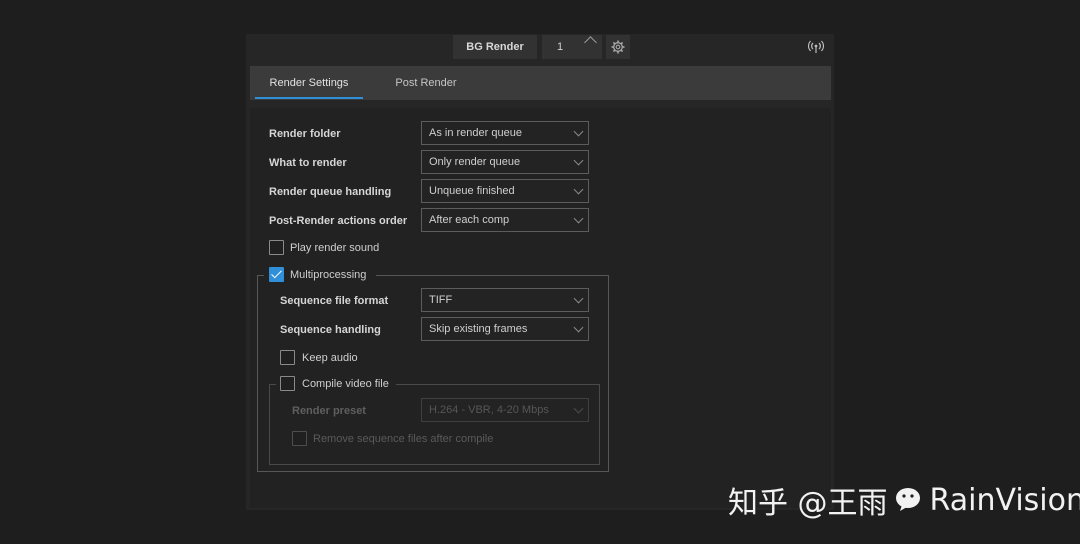 The height and width of the screenshot is (544, 1080). Describe the element at coordinates (335, 248) in the screenshot. I see `play-sound-label: Play render sound` at that location.